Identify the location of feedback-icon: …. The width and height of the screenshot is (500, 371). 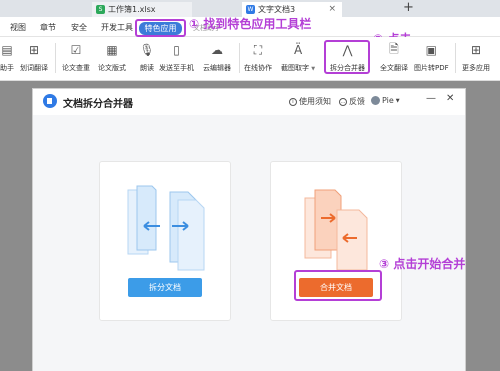
(343, 101).